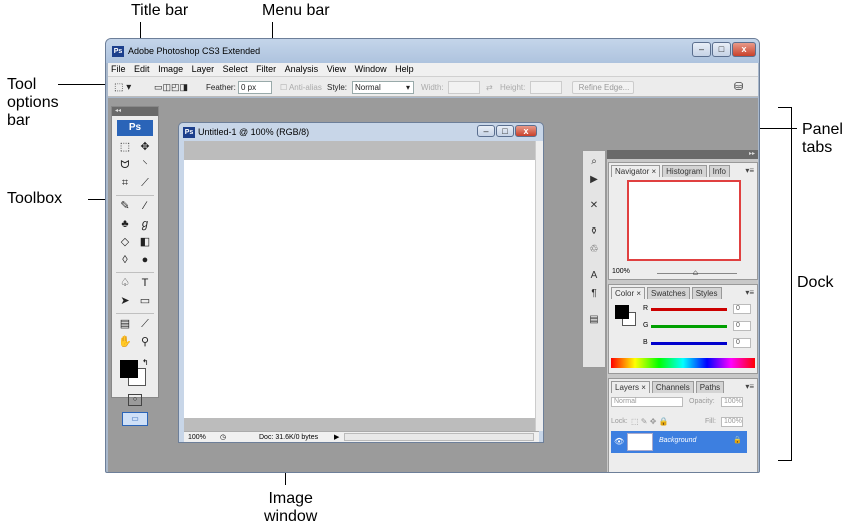  I want to click on type-tool-icon: T, so click(145, 283).